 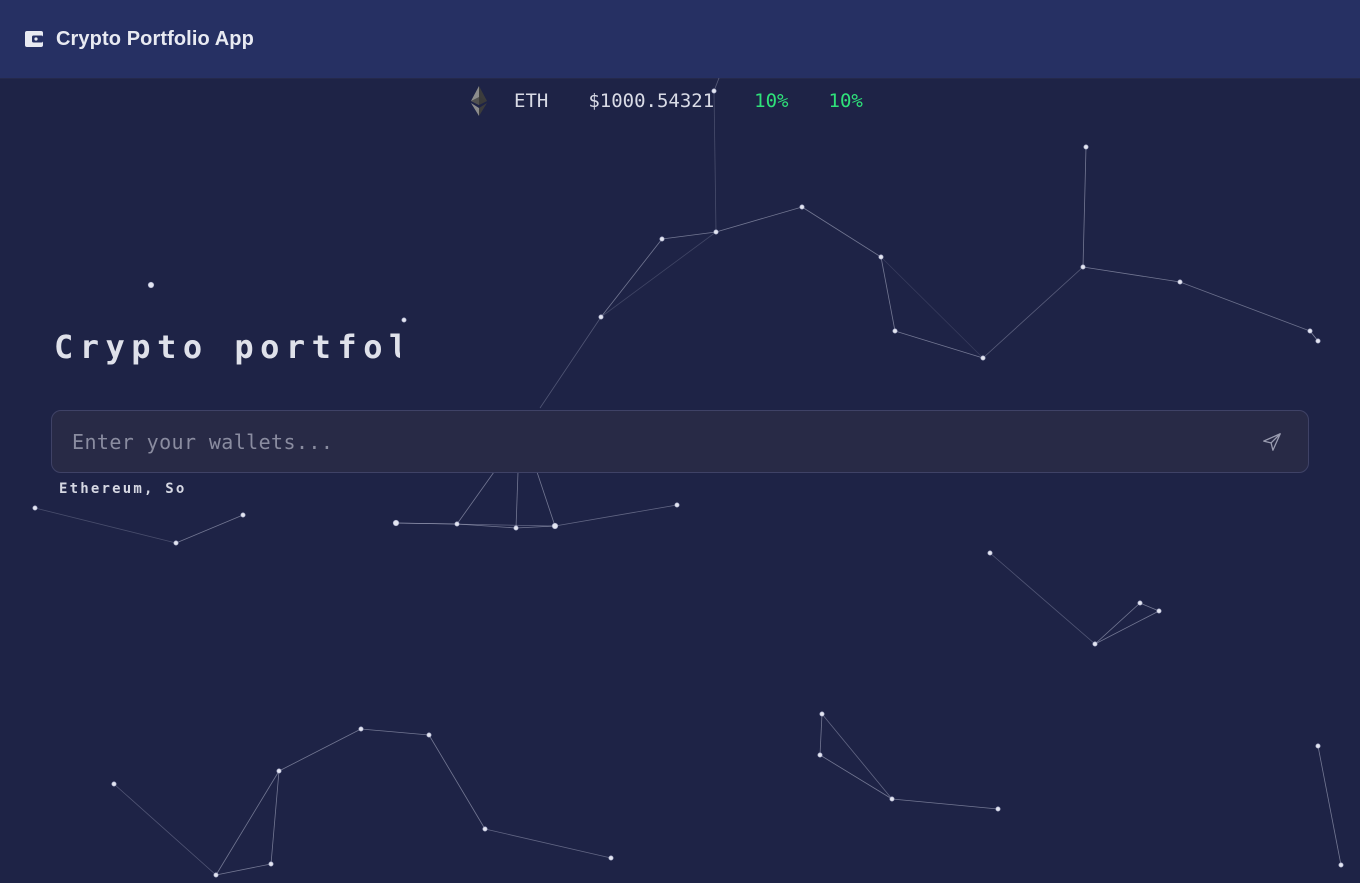 I want to click on submit-button, so click(x=1272, y=442).